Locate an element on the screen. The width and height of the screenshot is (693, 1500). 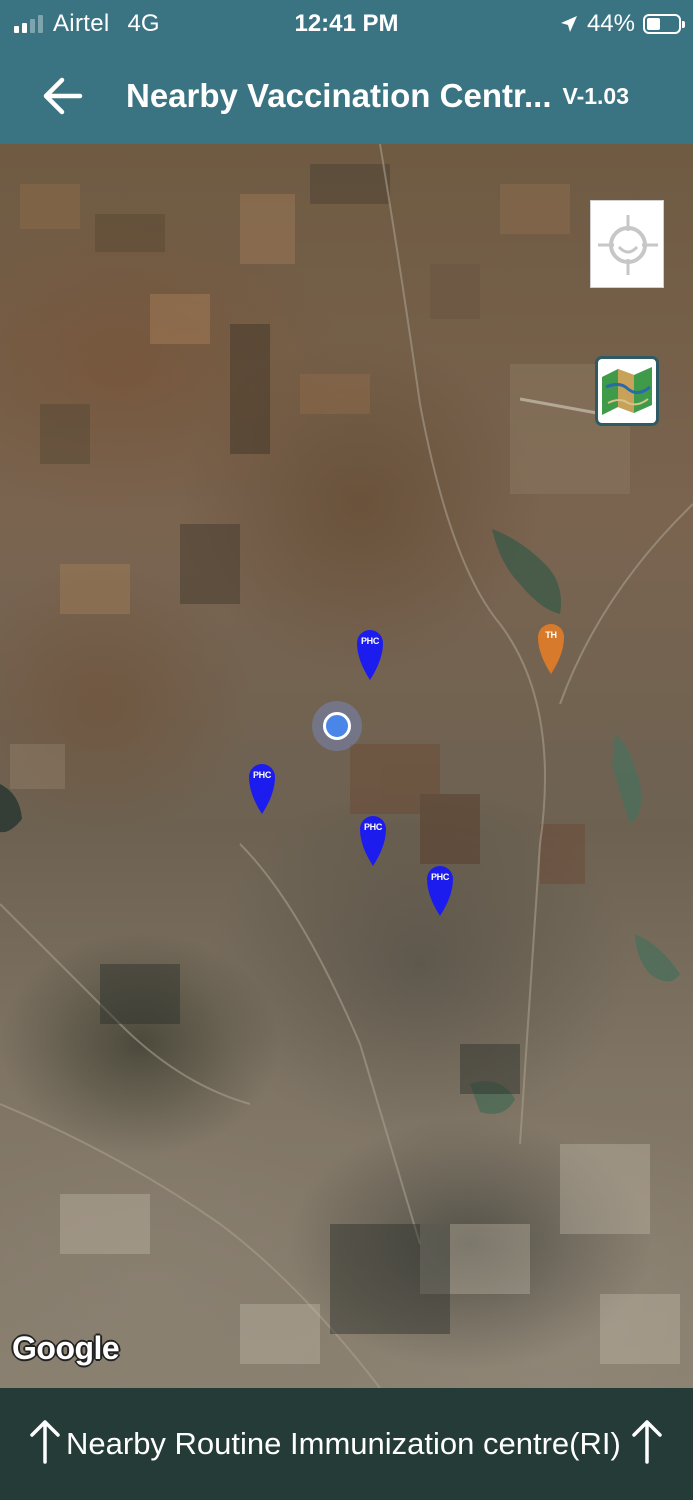
location-arrow-icon is located at coordinates (568, 24).